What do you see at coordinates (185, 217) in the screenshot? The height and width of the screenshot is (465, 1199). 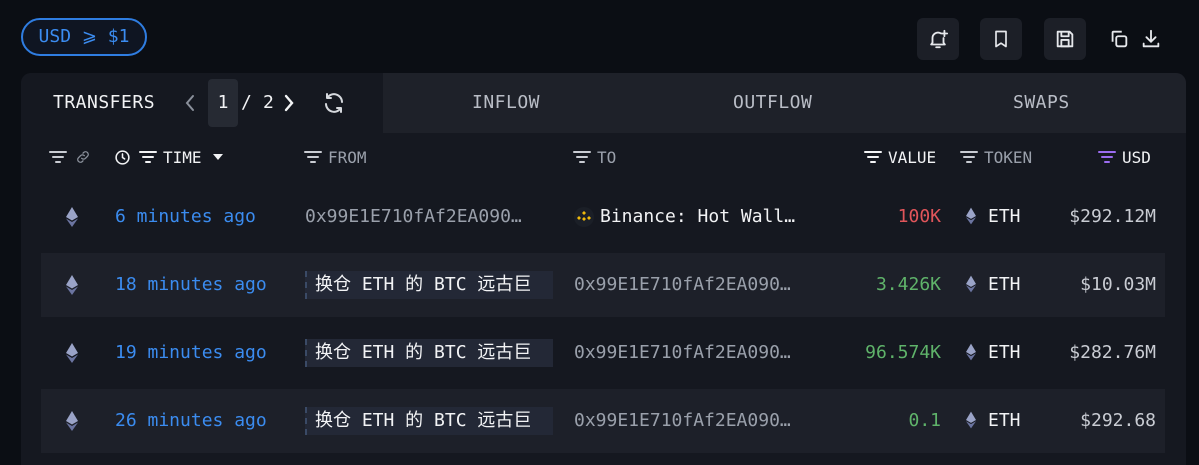 I see `row-time: 6 minutes ago` at bounding box center [185, 217].